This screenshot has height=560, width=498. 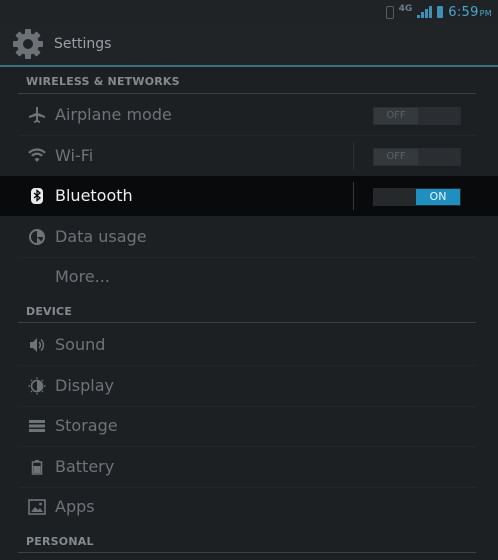 I want to click on settings-item-storage: Storage, so click(x=249, y=426).